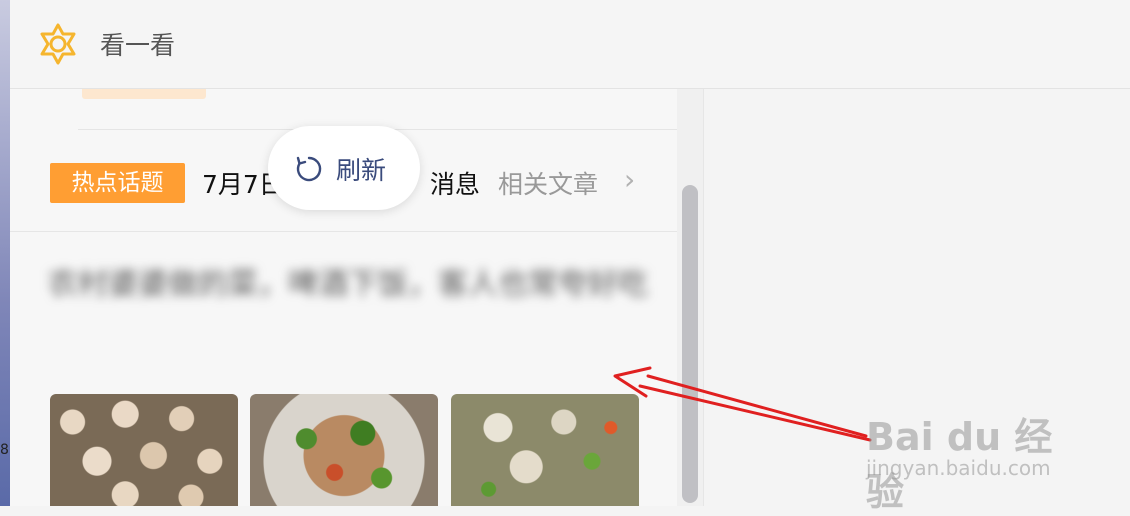  I want to click on watermark-url: jingyan.baidu.com, so click(958, 468).